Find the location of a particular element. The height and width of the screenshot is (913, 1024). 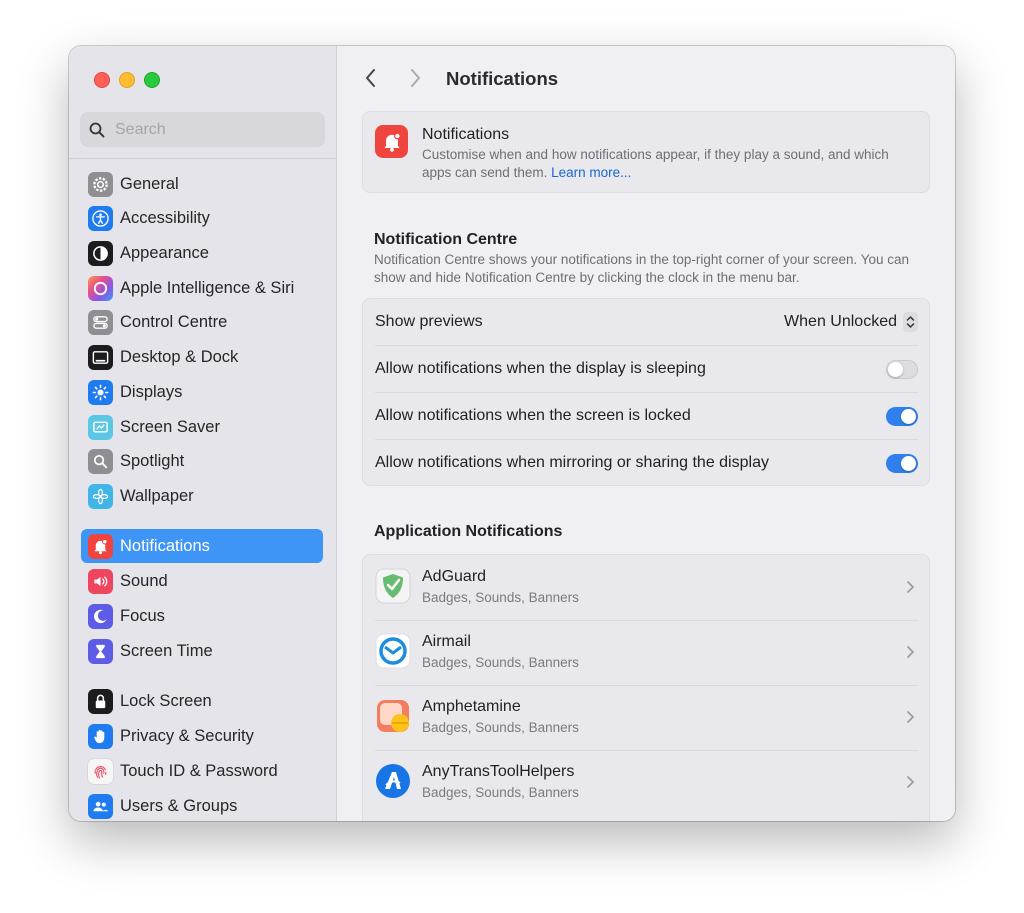

screen-saver-icon is located at coordinates (100, 427).